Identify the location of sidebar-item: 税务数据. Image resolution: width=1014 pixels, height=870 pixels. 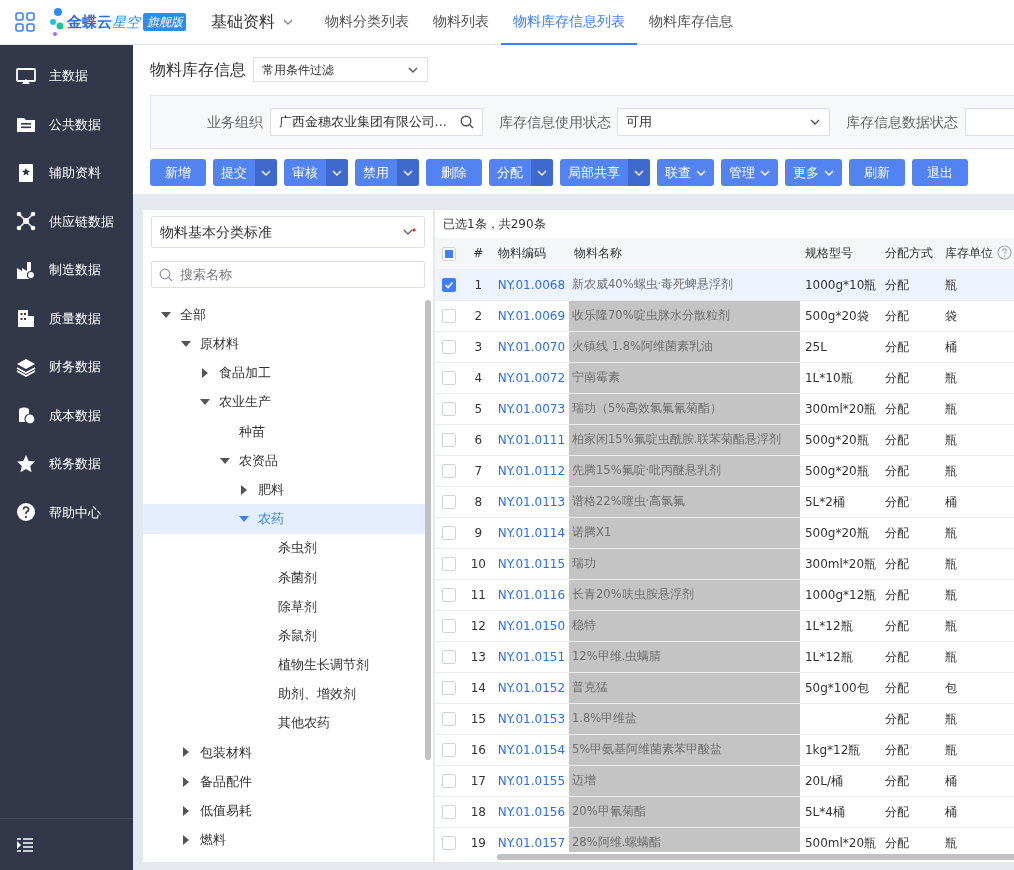
(66, 463).